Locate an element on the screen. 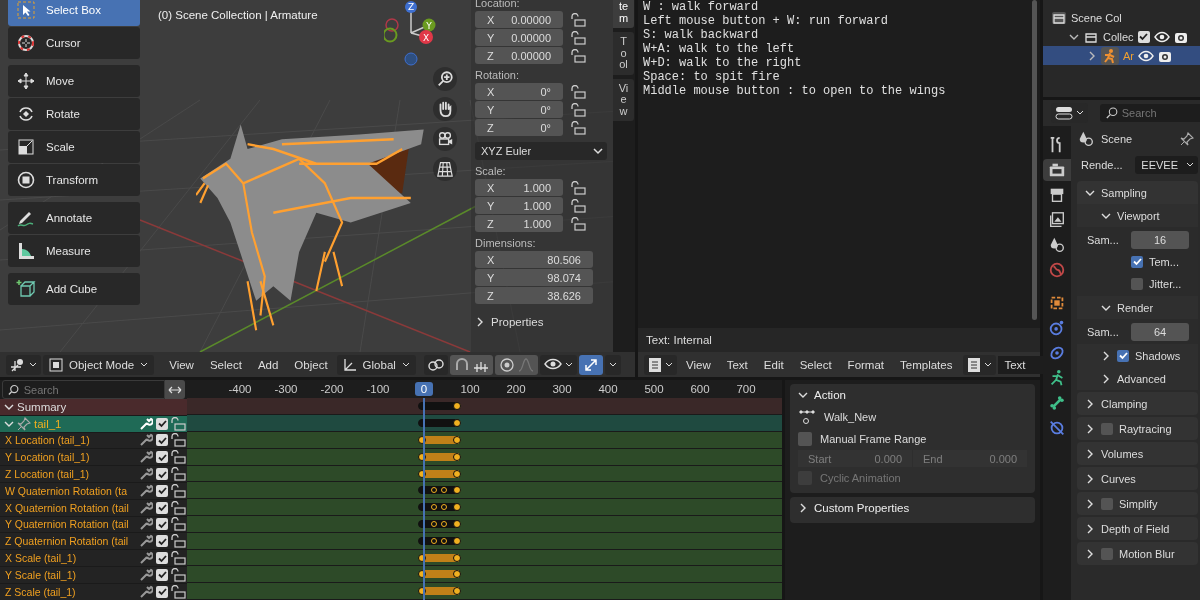 The width and height of the screenshot is (1200, 600). visibility-button is located at coordinates (558, 364).